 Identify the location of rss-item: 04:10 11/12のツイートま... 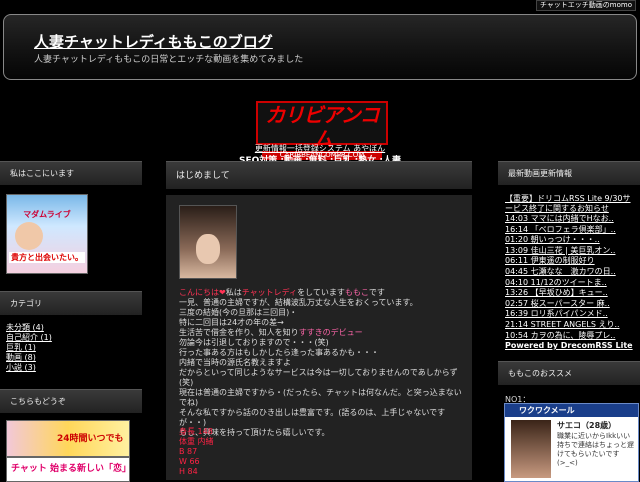
(556, 282).